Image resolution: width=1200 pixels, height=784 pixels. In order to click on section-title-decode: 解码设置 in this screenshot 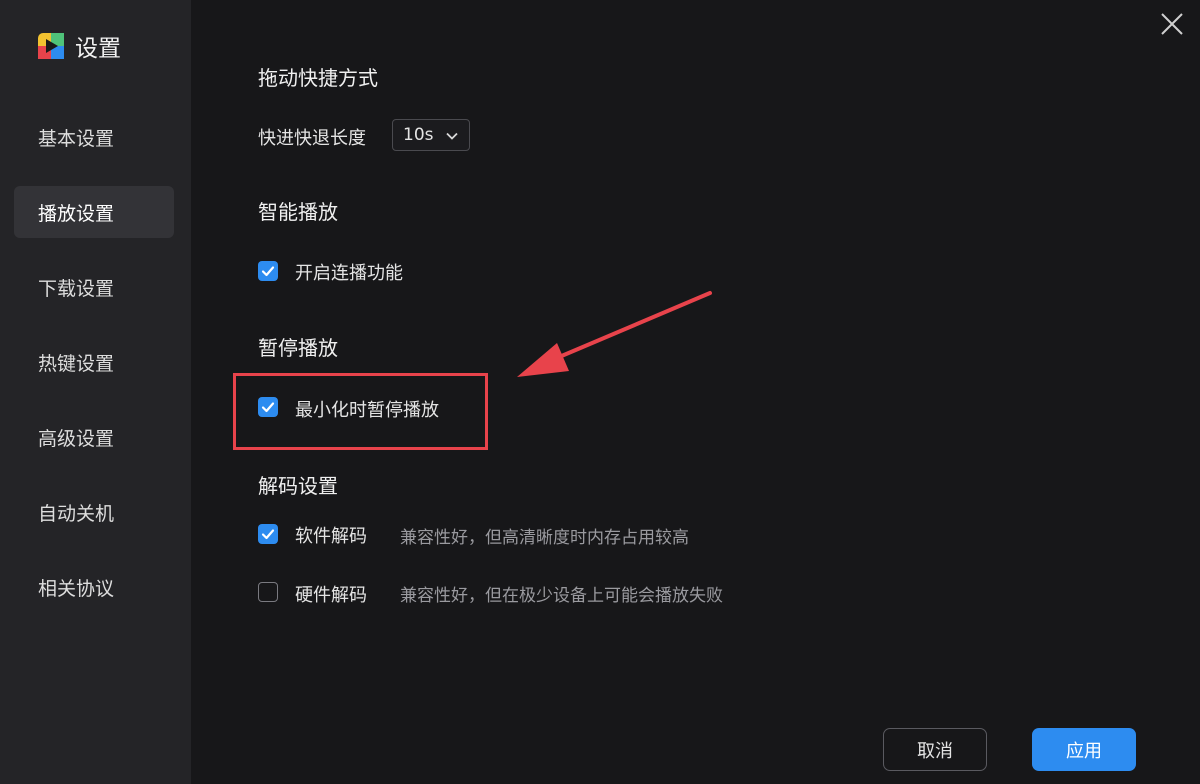, I will do `click(298, 486)`.